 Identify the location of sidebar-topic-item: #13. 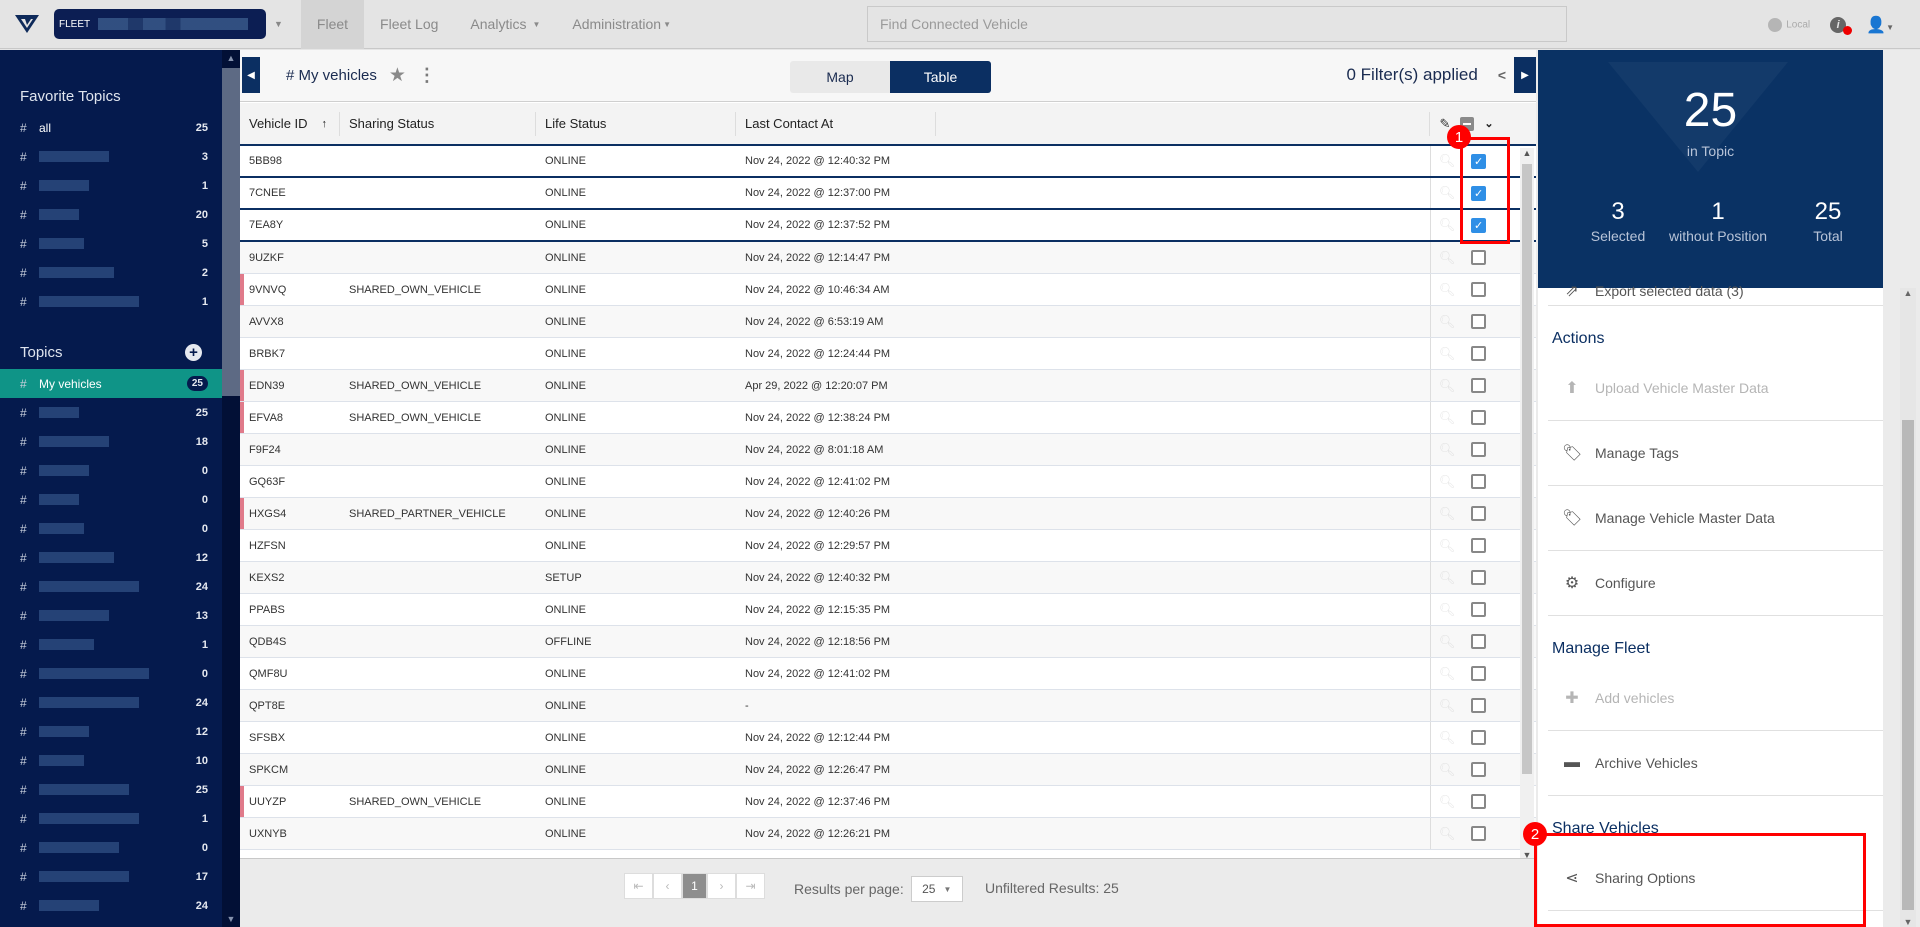
(111, 615).